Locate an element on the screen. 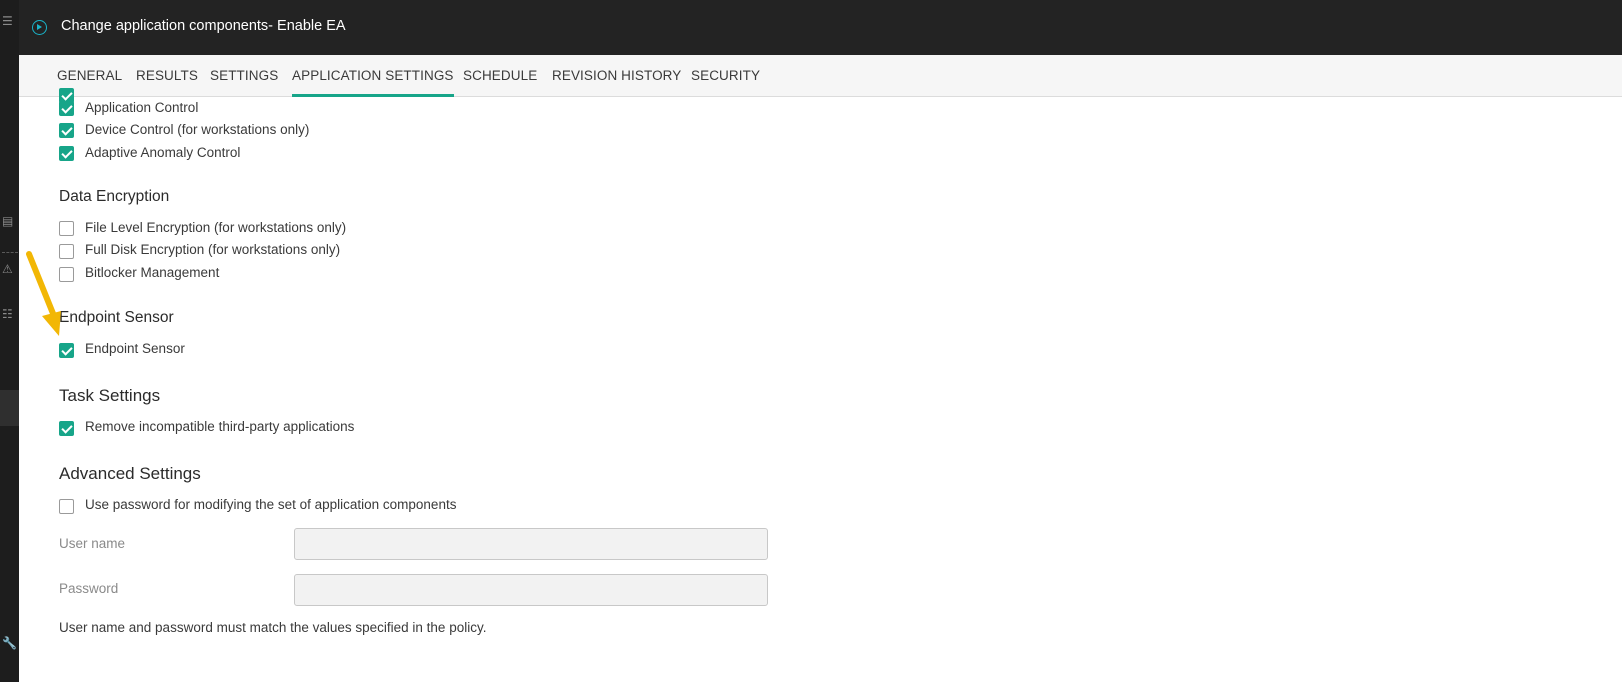  left-rail: ☰ ▤ ⚠ ☷ 🔧 is located at coordinates (9, 341).